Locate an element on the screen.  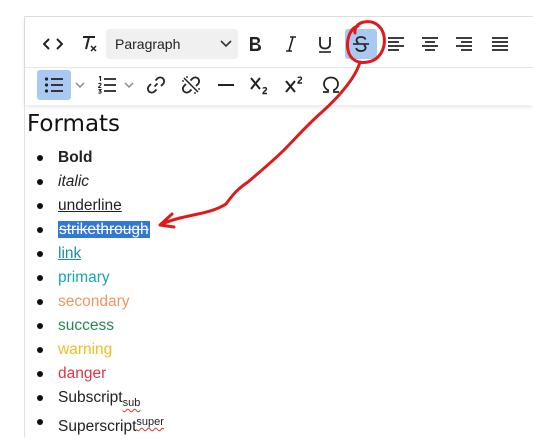
subscript-base-text: Subscript is located at coordinates (90, 397).